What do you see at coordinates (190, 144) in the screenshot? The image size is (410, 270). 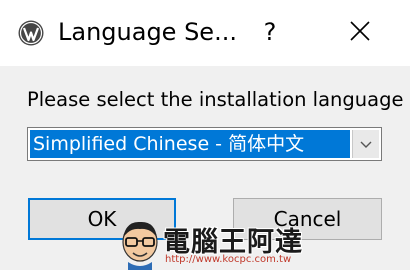 I see `language-select-value: Simplified Chinese - 简体中文` at bounding box center [190, 144].